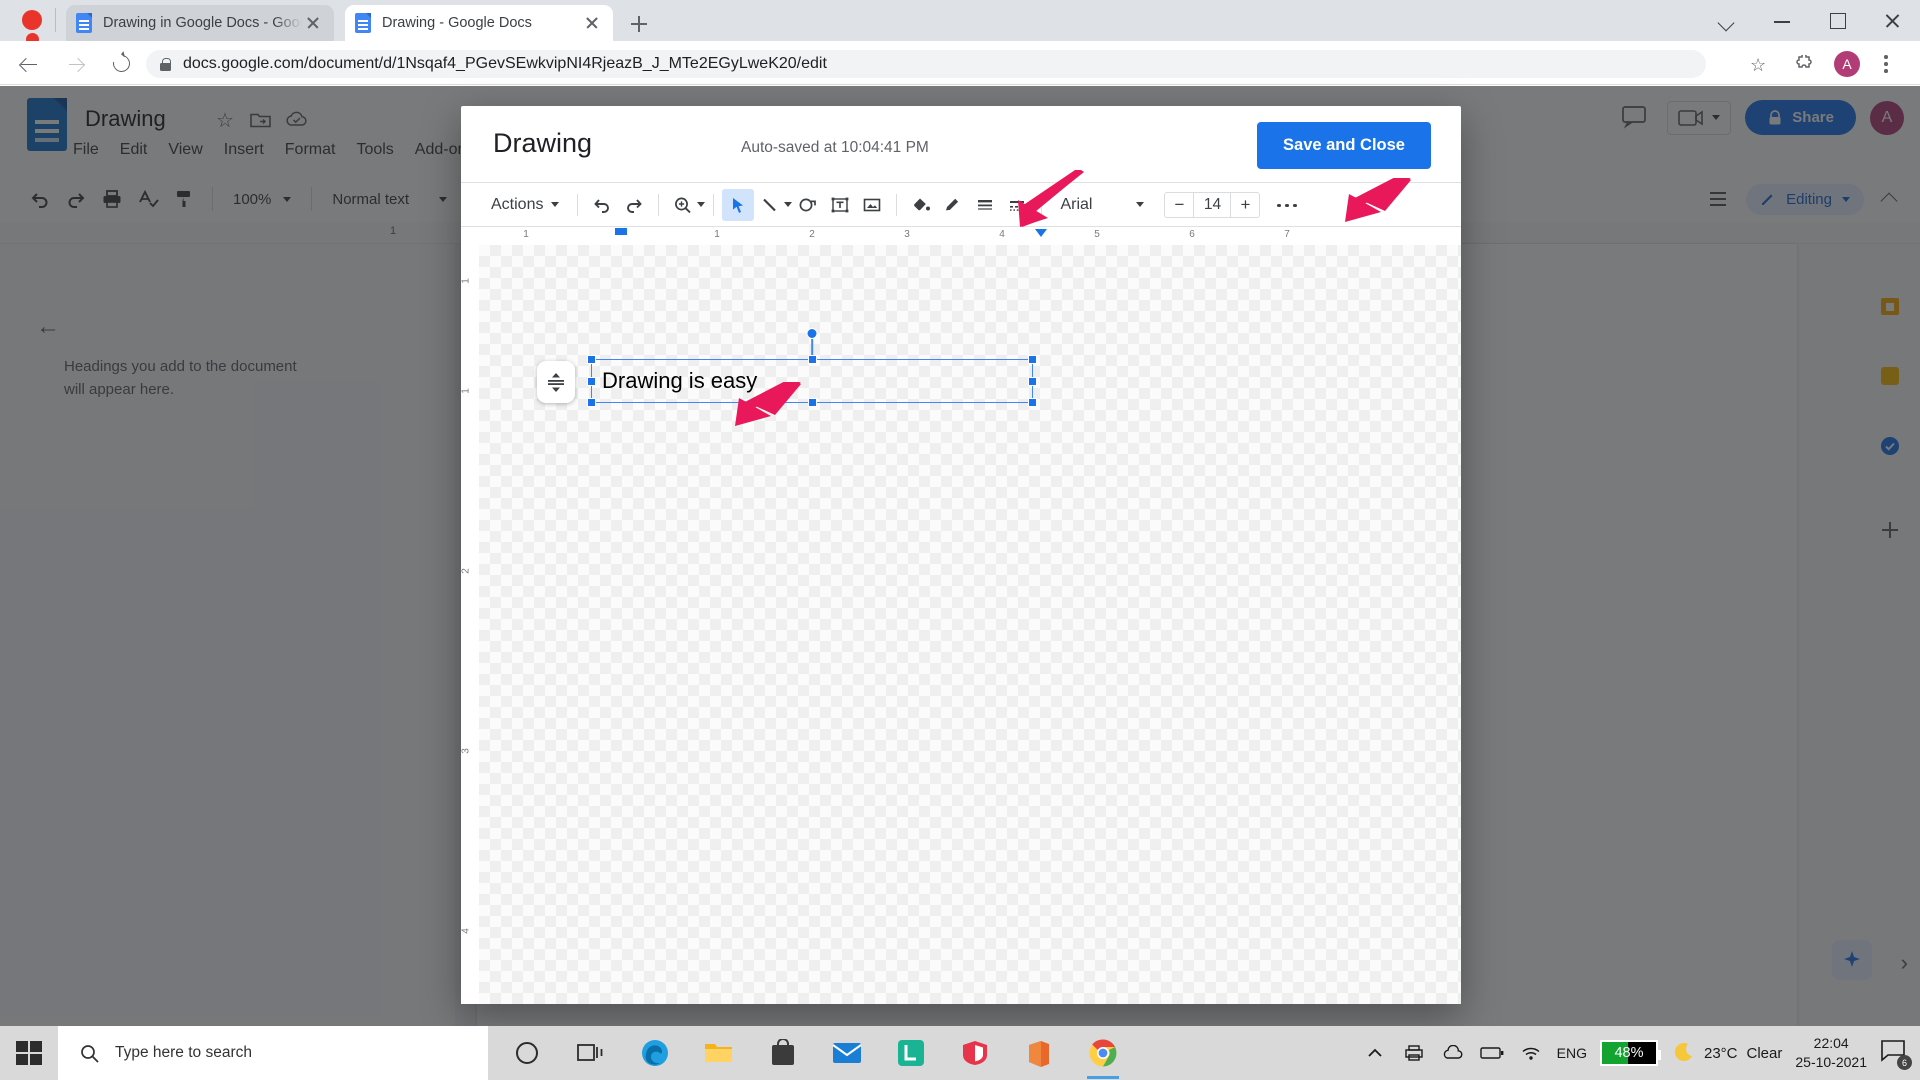 The height and width of the screenshot is (1080, 1920). Describe the element at coordinates (122, 64) in the screenshot. I see `reload-icon` at that location.